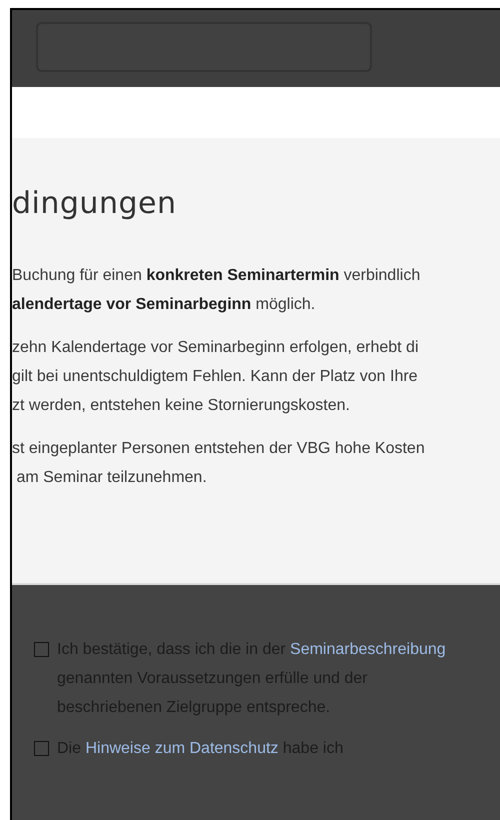 The width and height of the screenshot is (500, 820). What do you see at coordinates (164, 305) in the screenshot?
I see `text-line: alendertage vor Seminarbeginn möglich.` at bounding box center [164, 305].